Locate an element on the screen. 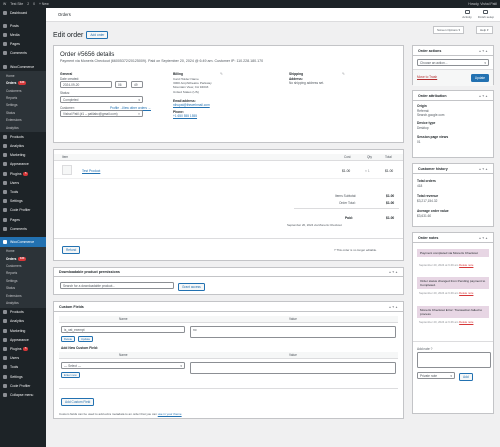  updates-count: 2 is located at coordinates (28, 4).